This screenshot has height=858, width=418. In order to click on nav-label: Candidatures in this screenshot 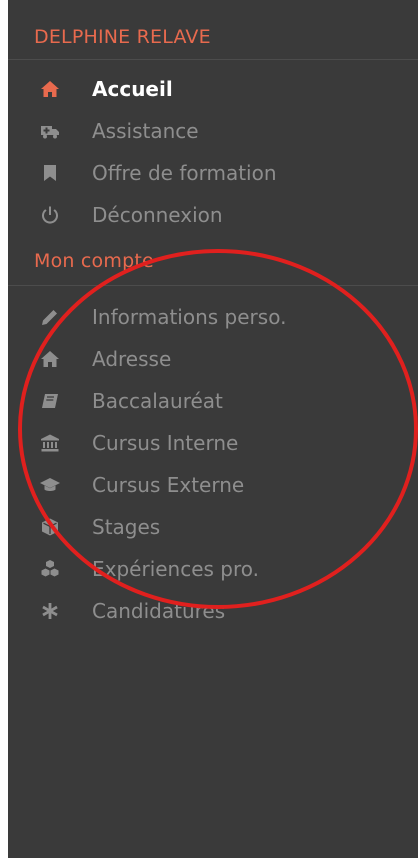, I will do `click(159, 611)`.